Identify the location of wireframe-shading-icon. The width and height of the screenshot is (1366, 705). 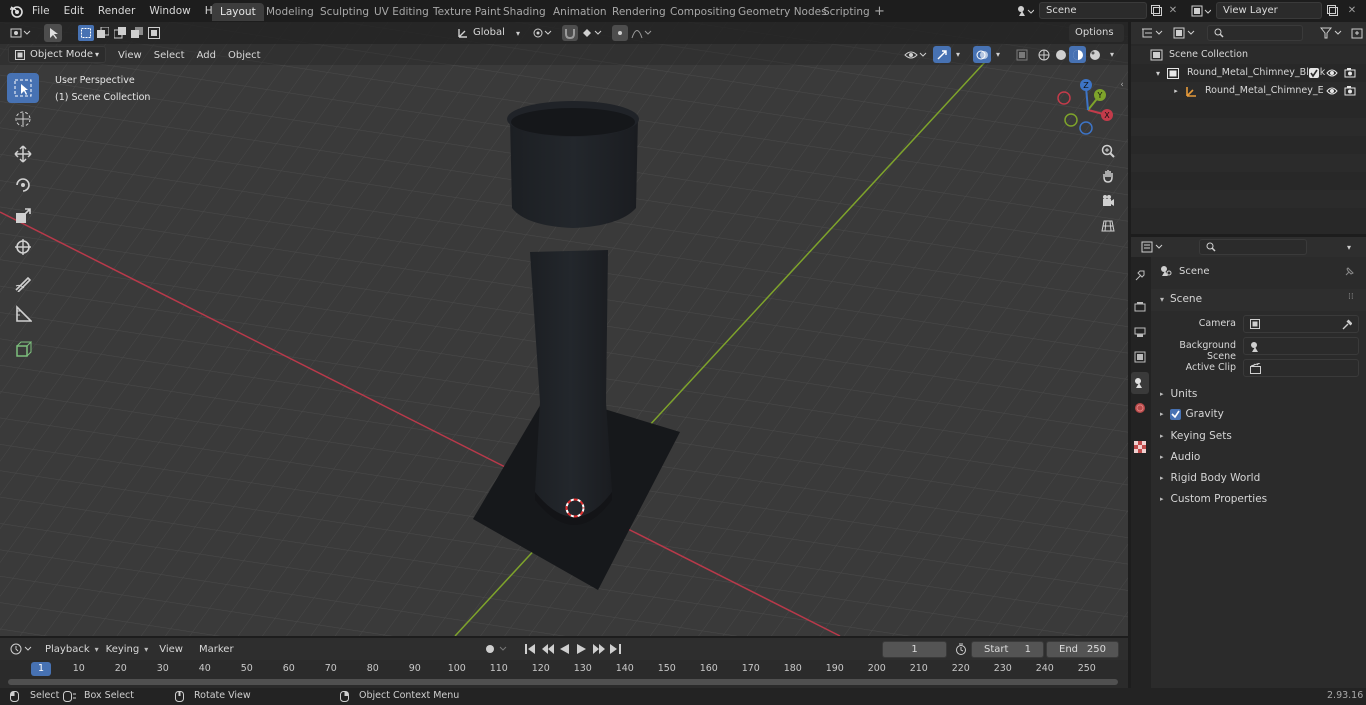
(1043, 54).